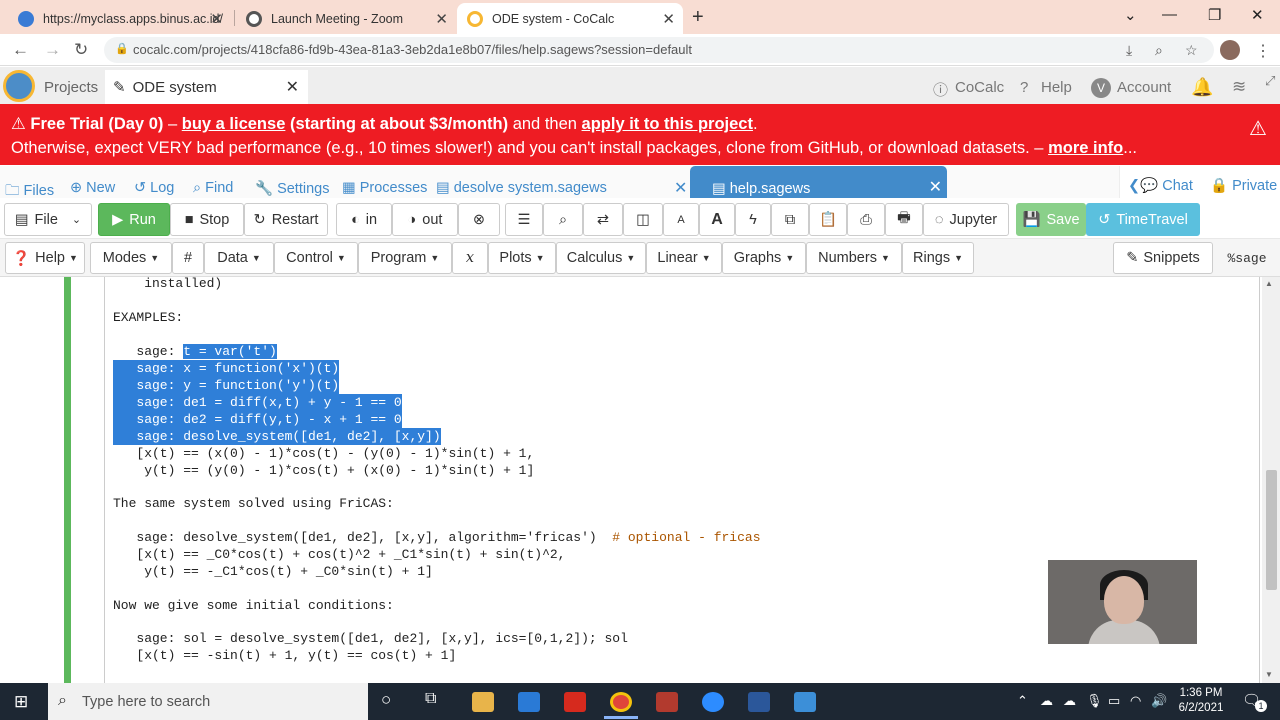 The height and width of the screenshot is (720, 1280). What do you see at coordinates (213, 188) in the screenshot?
I see `find-button: ⌕ Find` at bounding box center [213, 188].